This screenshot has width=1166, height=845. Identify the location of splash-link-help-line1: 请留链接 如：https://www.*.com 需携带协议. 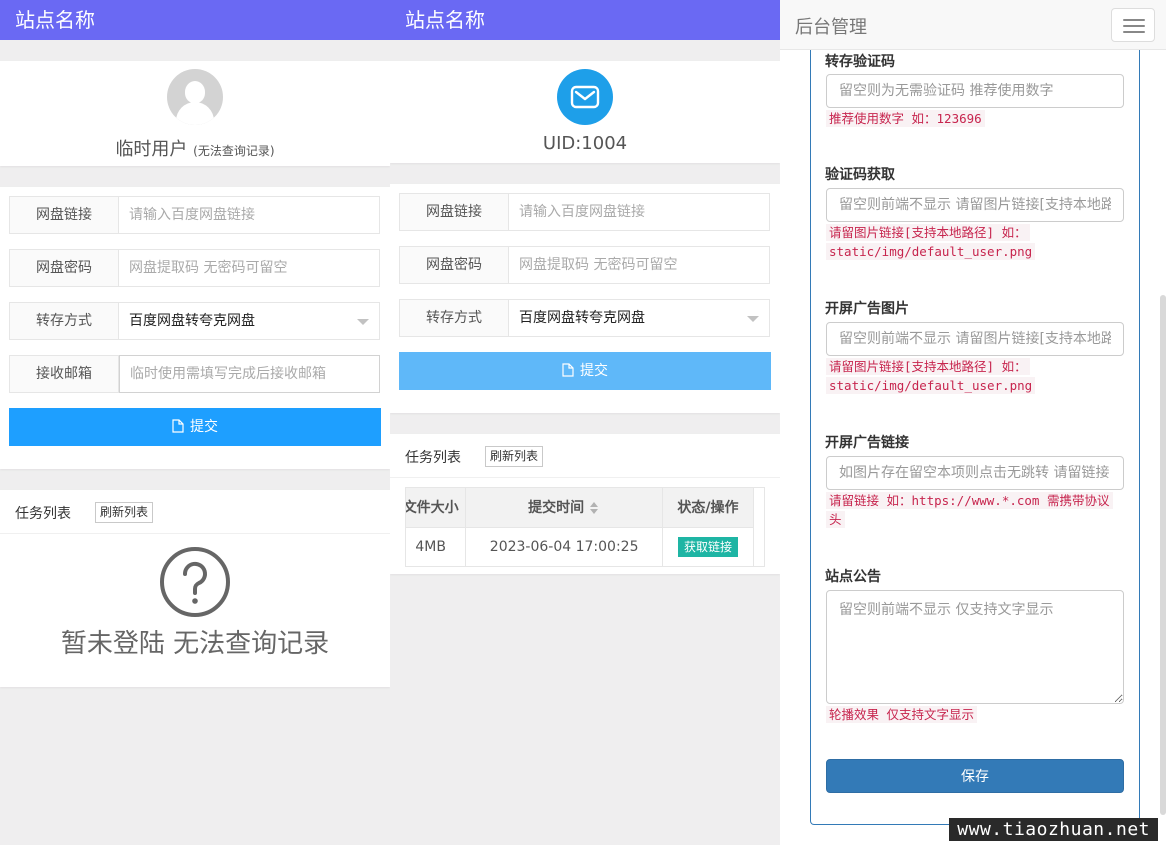
(969, 500).